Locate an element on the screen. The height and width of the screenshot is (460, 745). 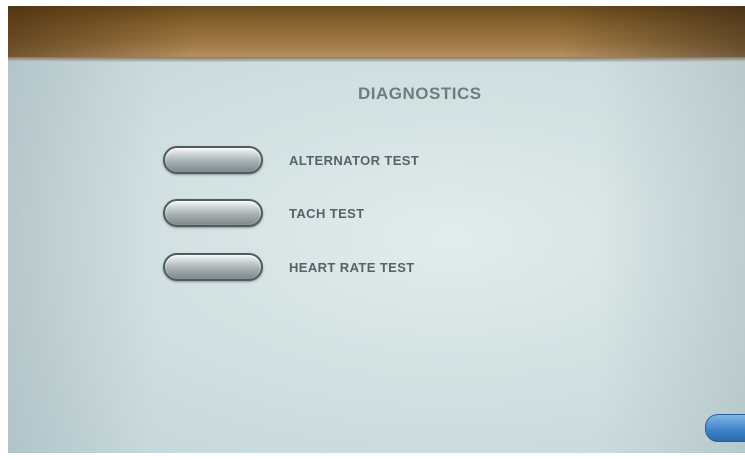
test-row-heart-rate: HEART RATE TEST is located at coordinates (289, 267).